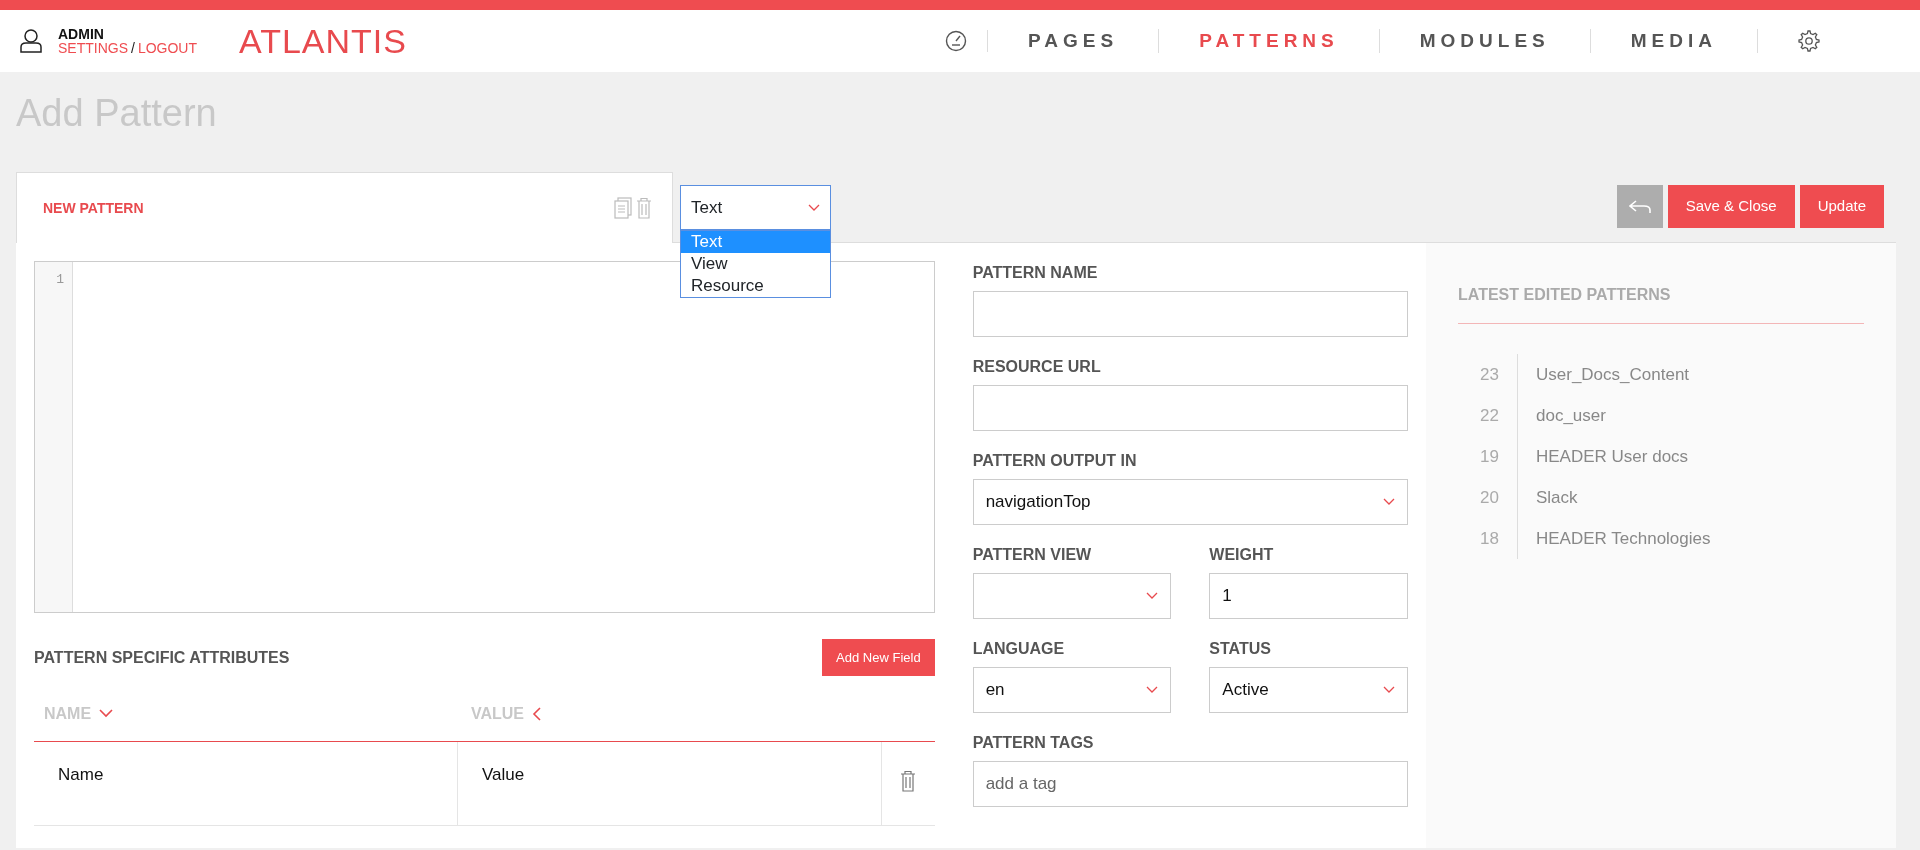 Image resolution: width=1920 pixels, height=850 pixels. Describe the element at coordinates (1308, 596) in the screenshot. I see `input-field: 1` at that location.